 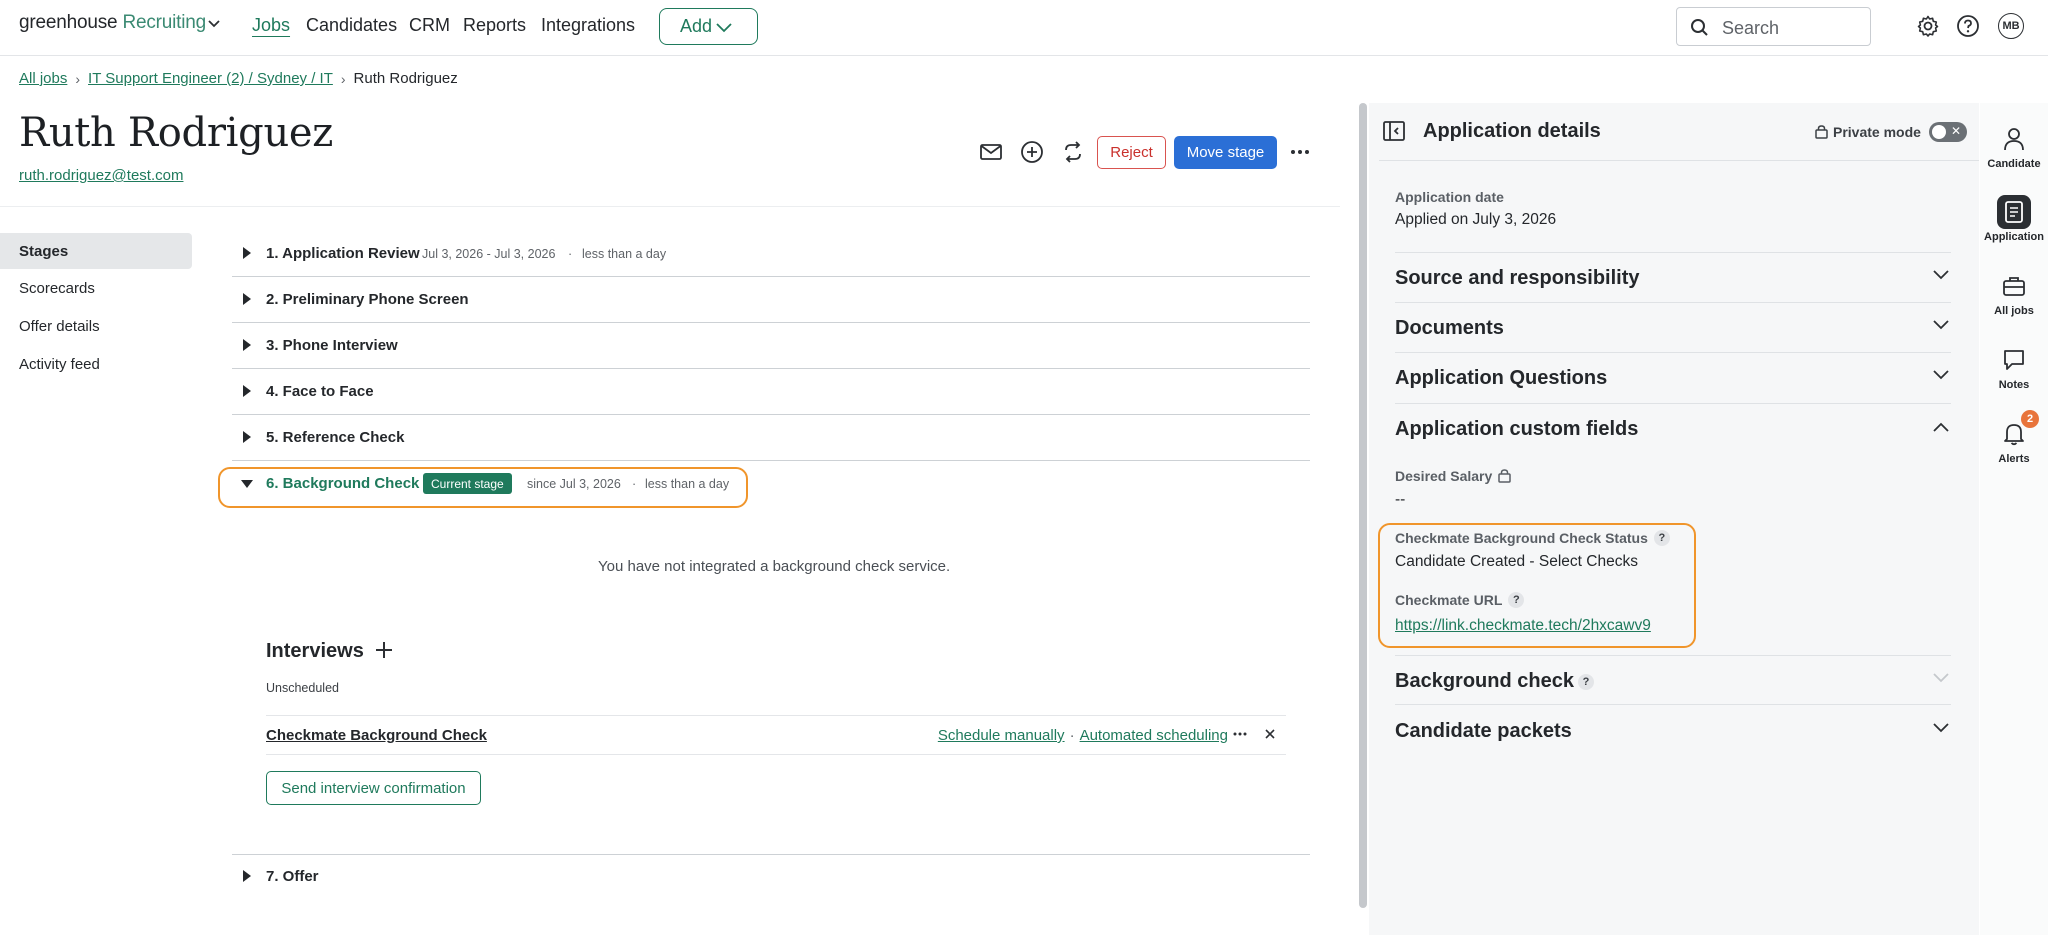 I want to click on rail-notes: Notes, so click(x=2014, y=368).